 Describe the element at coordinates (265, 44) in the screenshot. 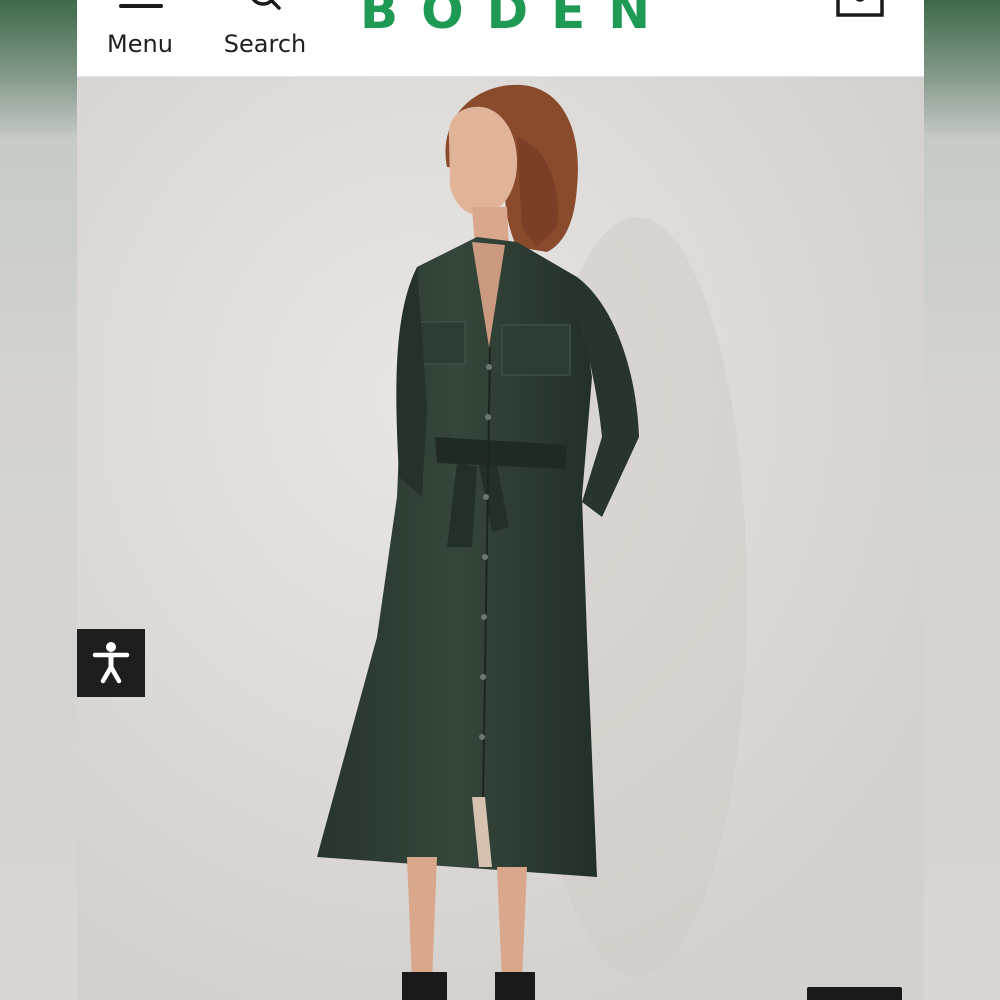

I see `search-label: Search` at that location.